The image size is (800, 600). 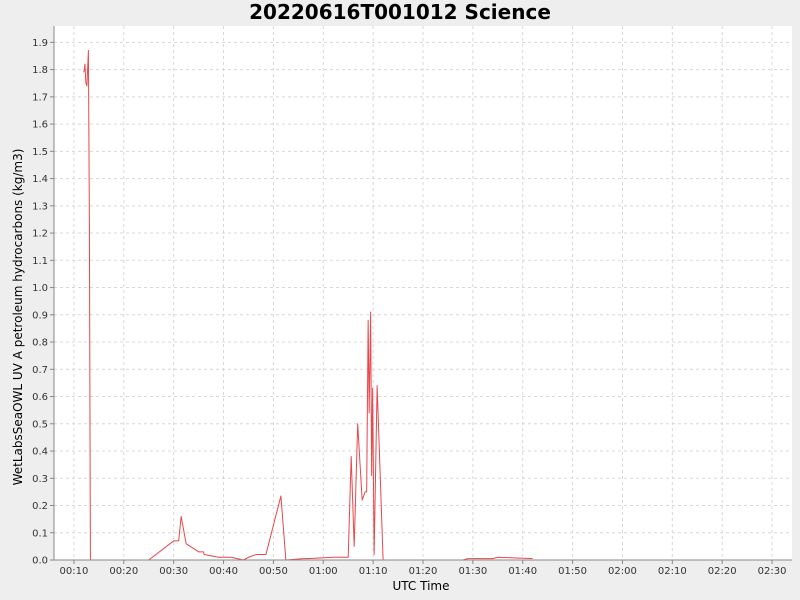 I want to click on x-tick-label: 01:00, so click(x=323, y=571).